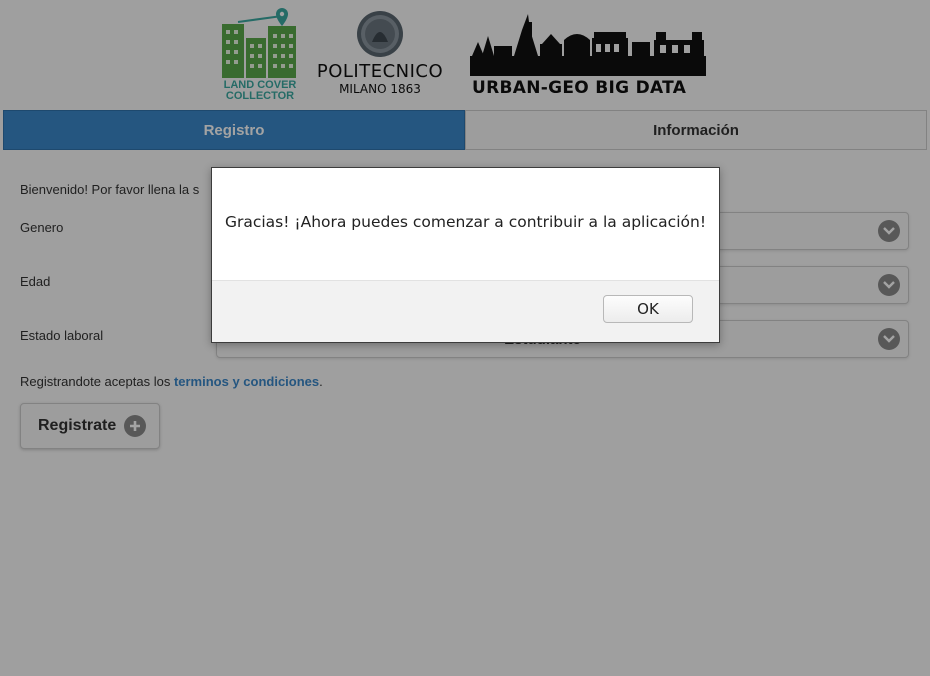 This screenshot has height=676, width=930. Describe the element at coordinates (648, 309) in the screenshot. I see `ok-button: OK` at that location.